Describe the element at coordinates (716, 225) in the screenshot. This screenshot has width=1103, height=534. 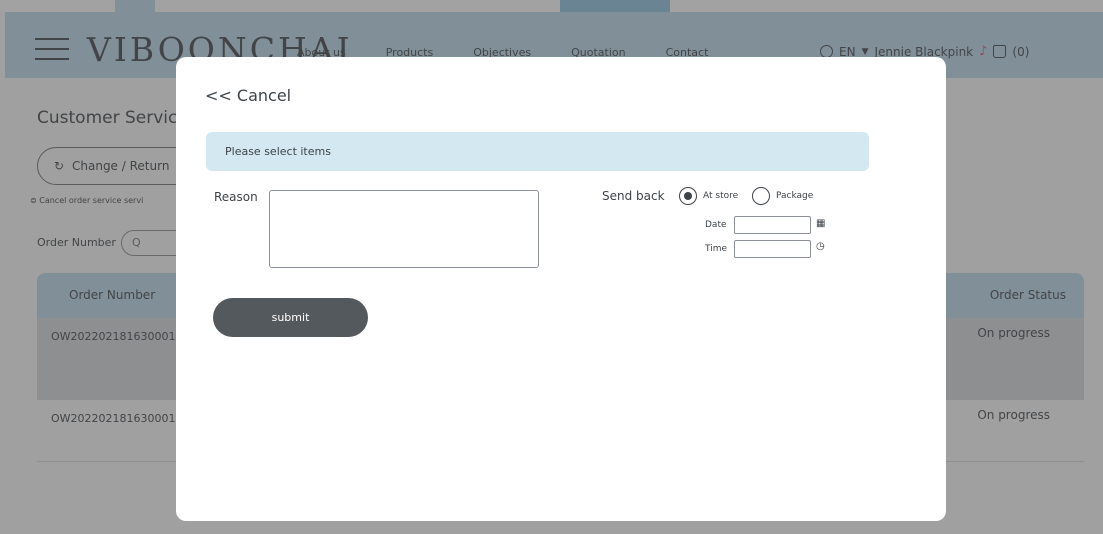
I see `date-label: Date` at that location.